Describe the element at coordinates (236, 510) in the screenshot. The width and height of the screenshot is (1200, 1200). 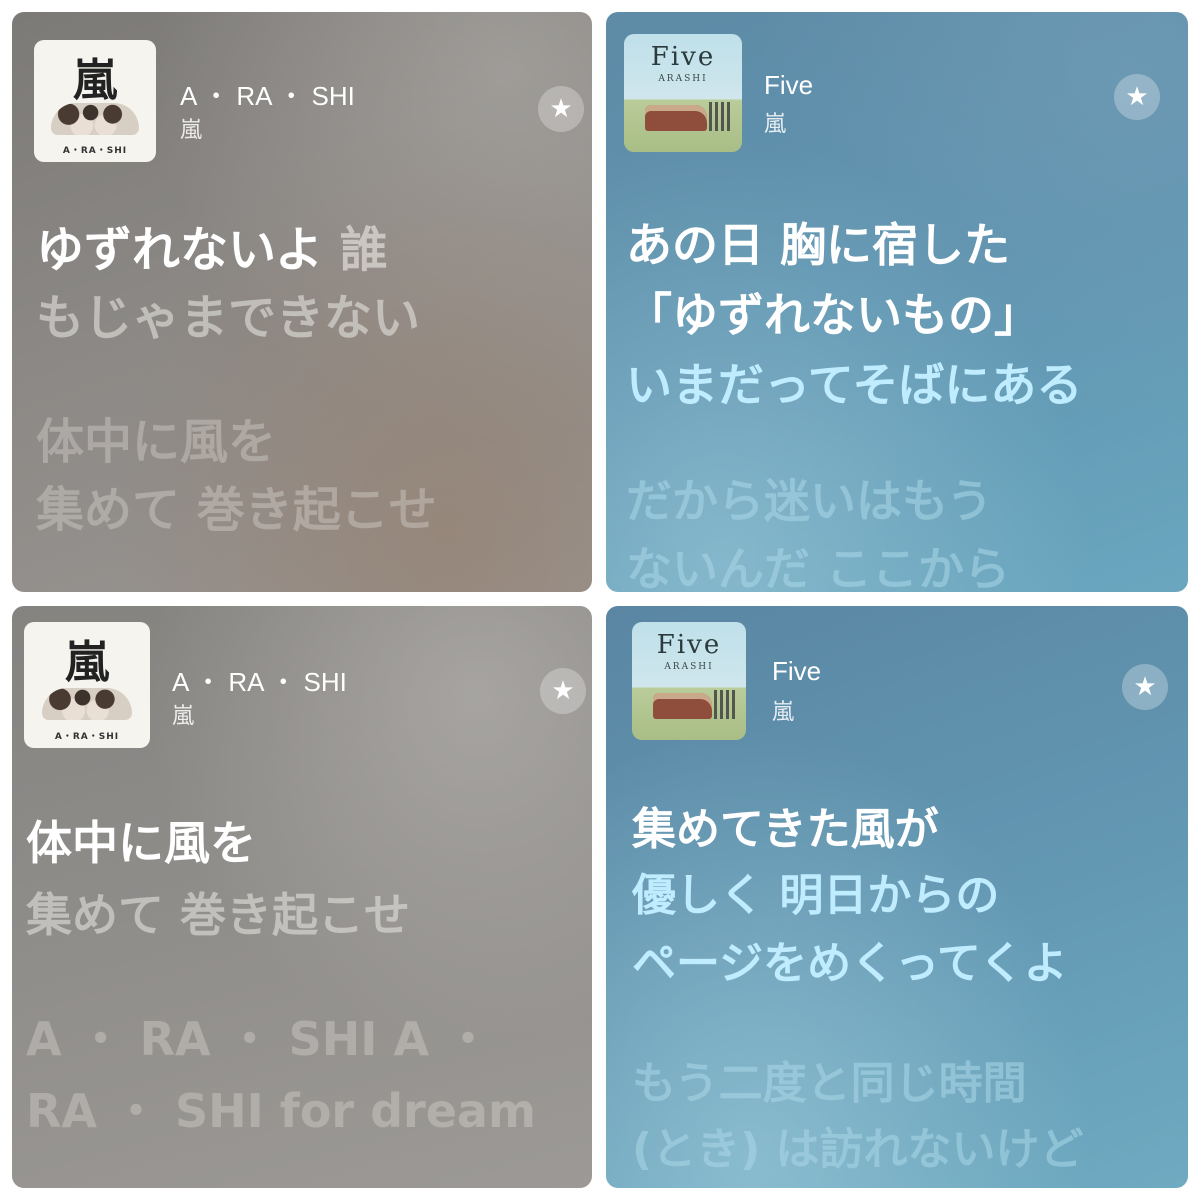
I see `lyric-line-next-continued: 集めて 巻き起こせ` at that location.